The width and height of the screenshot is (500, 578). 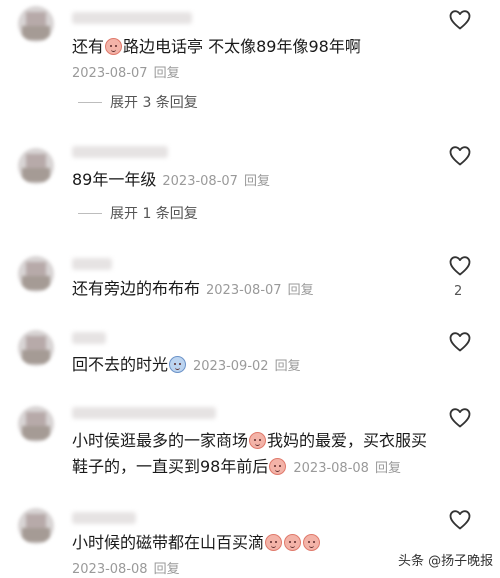 I want to click on comment-text: 还有 路边电话亭 不太像89年像98年啊, so click(x=216, y=46).